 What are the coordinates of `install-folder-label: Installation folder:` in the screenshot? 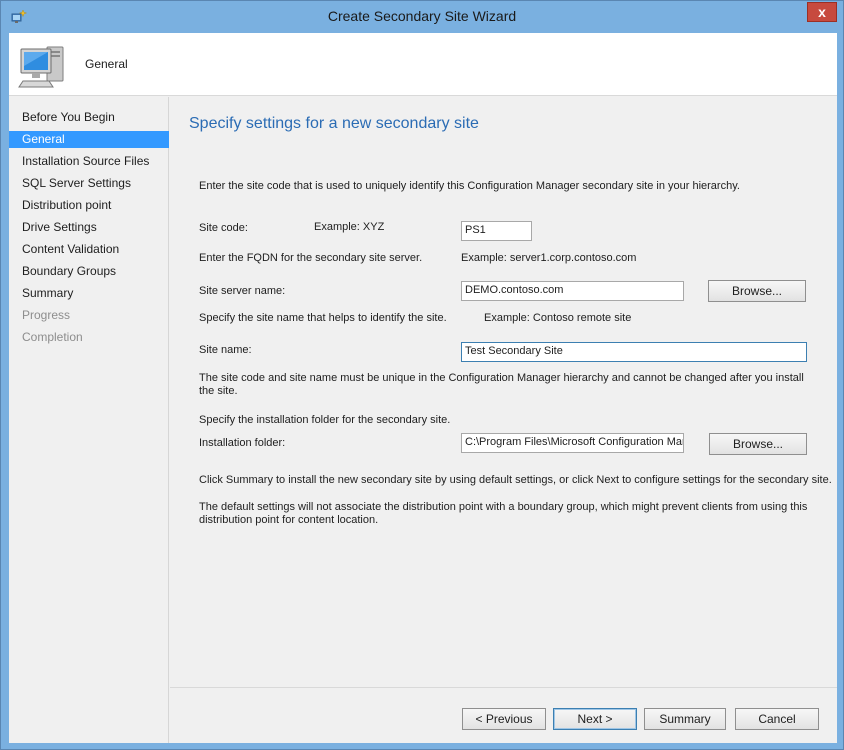 It's located at (242, 443).